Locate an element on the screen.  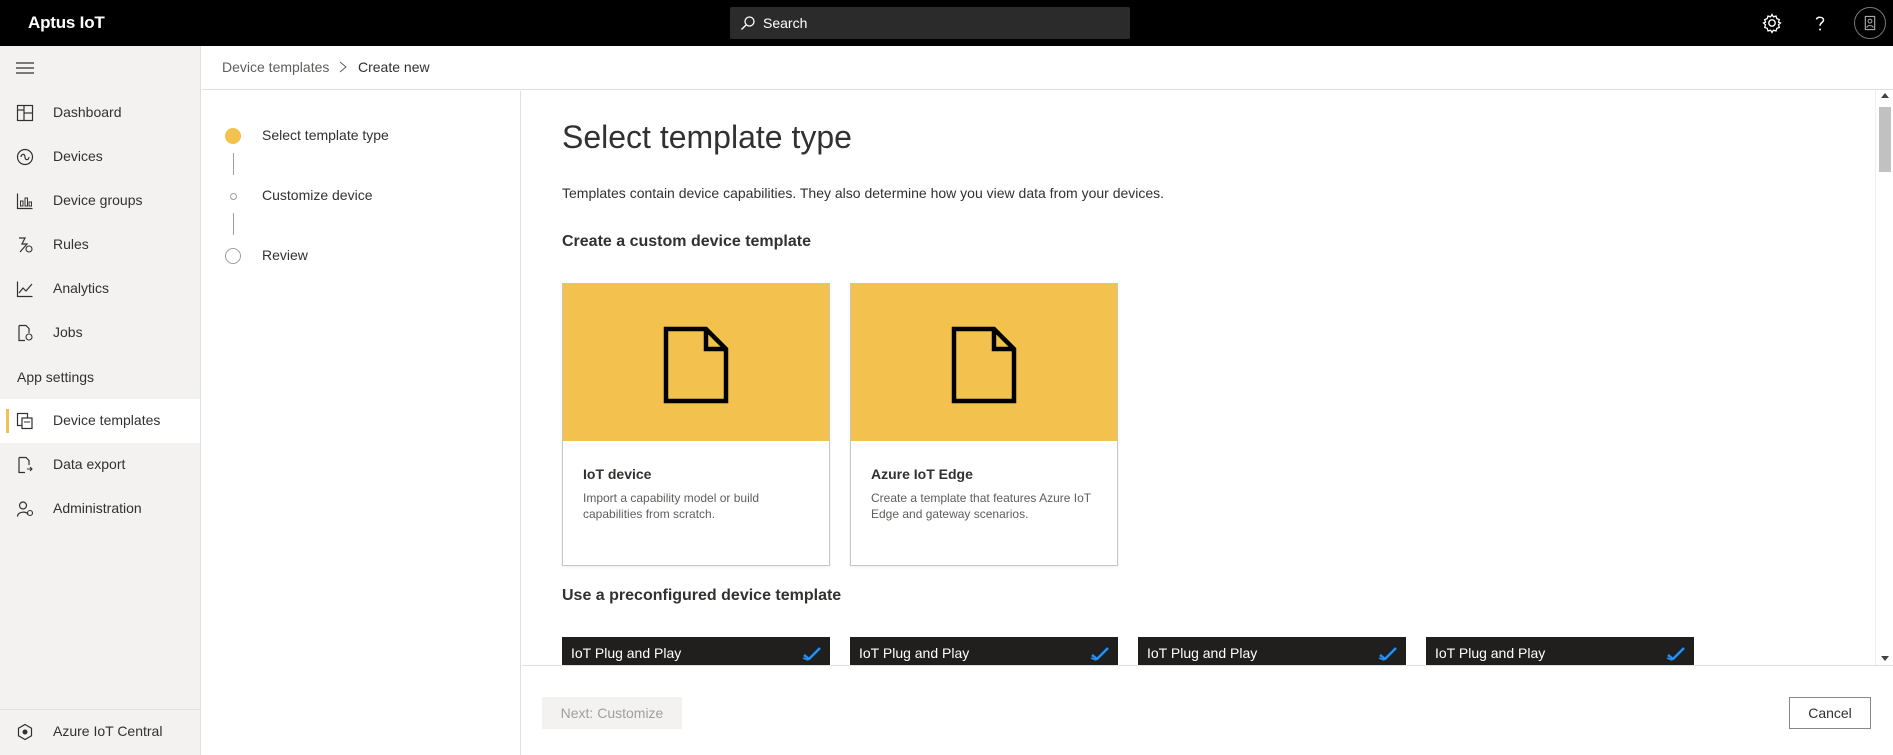
nav-label: Azure IoT Central is located at coordinates (108, 731).